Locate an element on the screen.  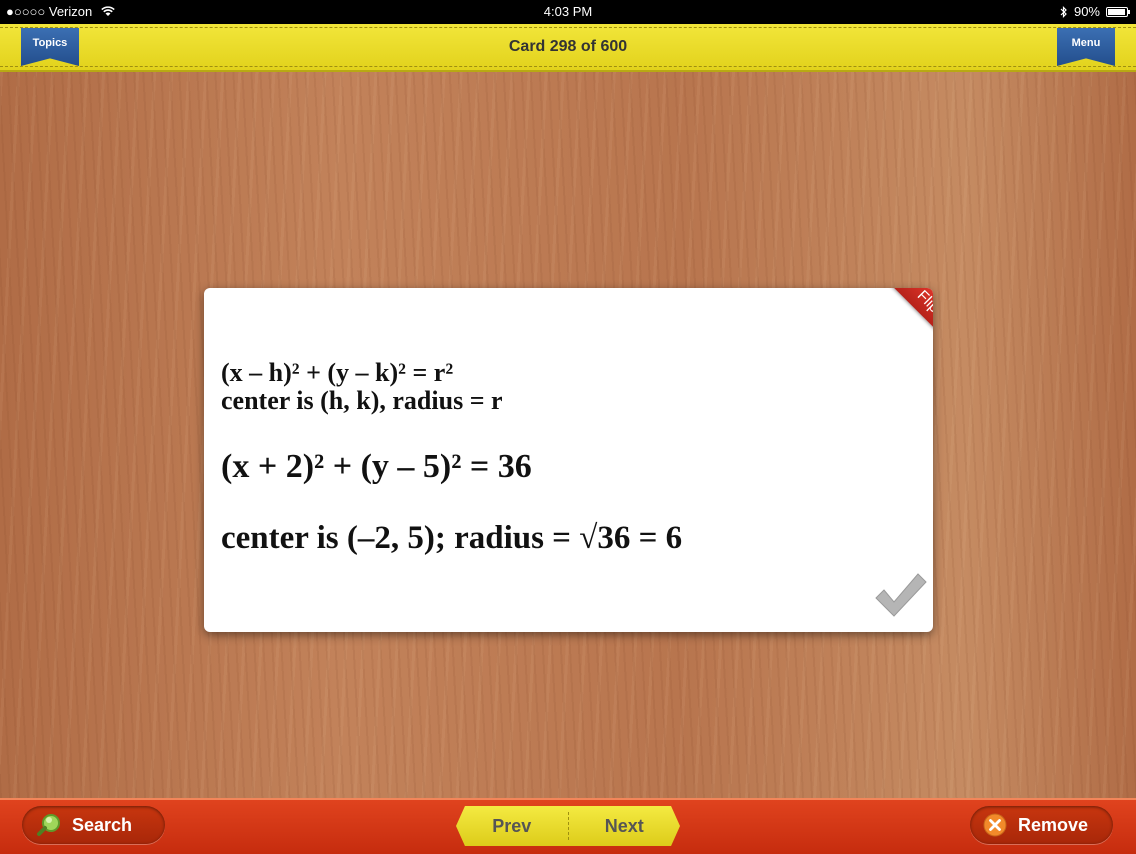
flip-corner: Flip is located at coordinates (901, 330).